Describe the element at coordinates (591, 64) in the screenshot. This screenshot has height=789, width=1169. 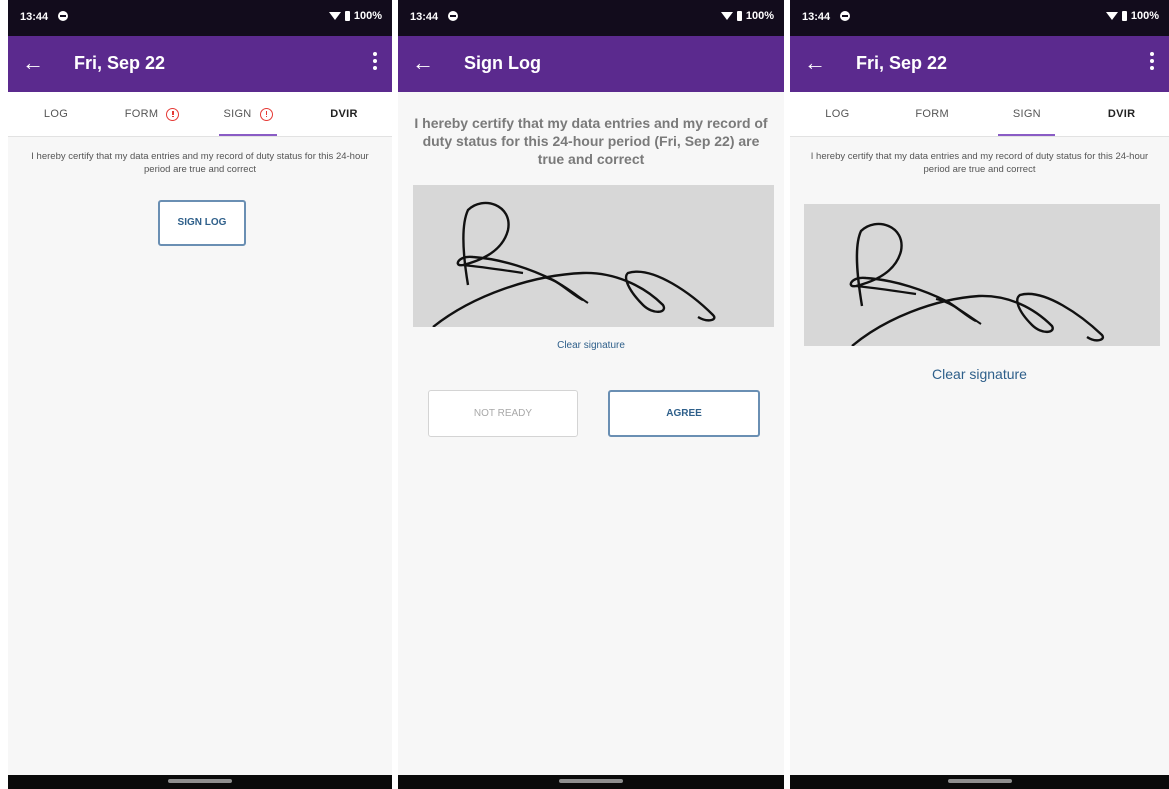
I see `app-bar: ← Sign Log` at that location.